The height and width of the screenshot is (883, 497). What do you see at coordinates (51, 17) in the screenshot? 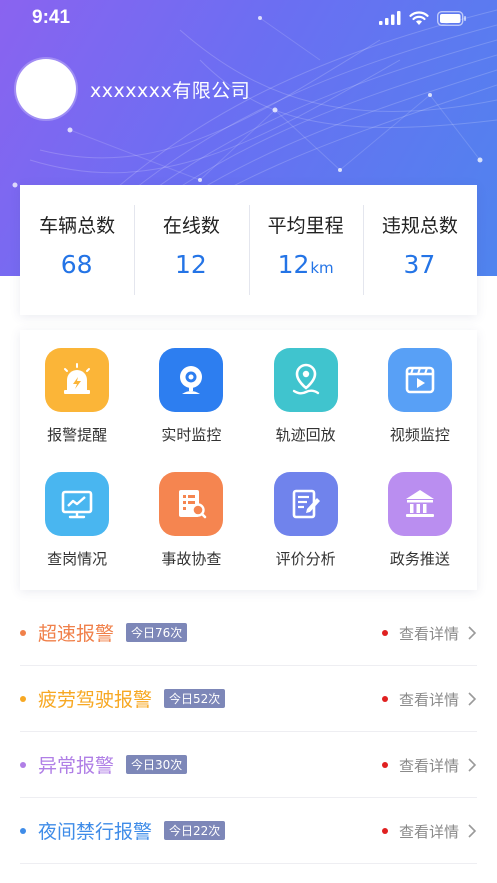
I see `status-time: 9:41` at bounding box center [51, 17].